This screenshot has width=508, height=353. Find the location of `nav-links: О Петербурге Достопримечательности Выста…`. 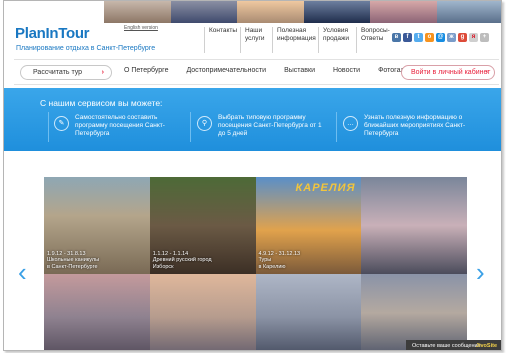

nav-links: О Петербурге Достопримечательности Выста… is located at coordinates (272, 70).